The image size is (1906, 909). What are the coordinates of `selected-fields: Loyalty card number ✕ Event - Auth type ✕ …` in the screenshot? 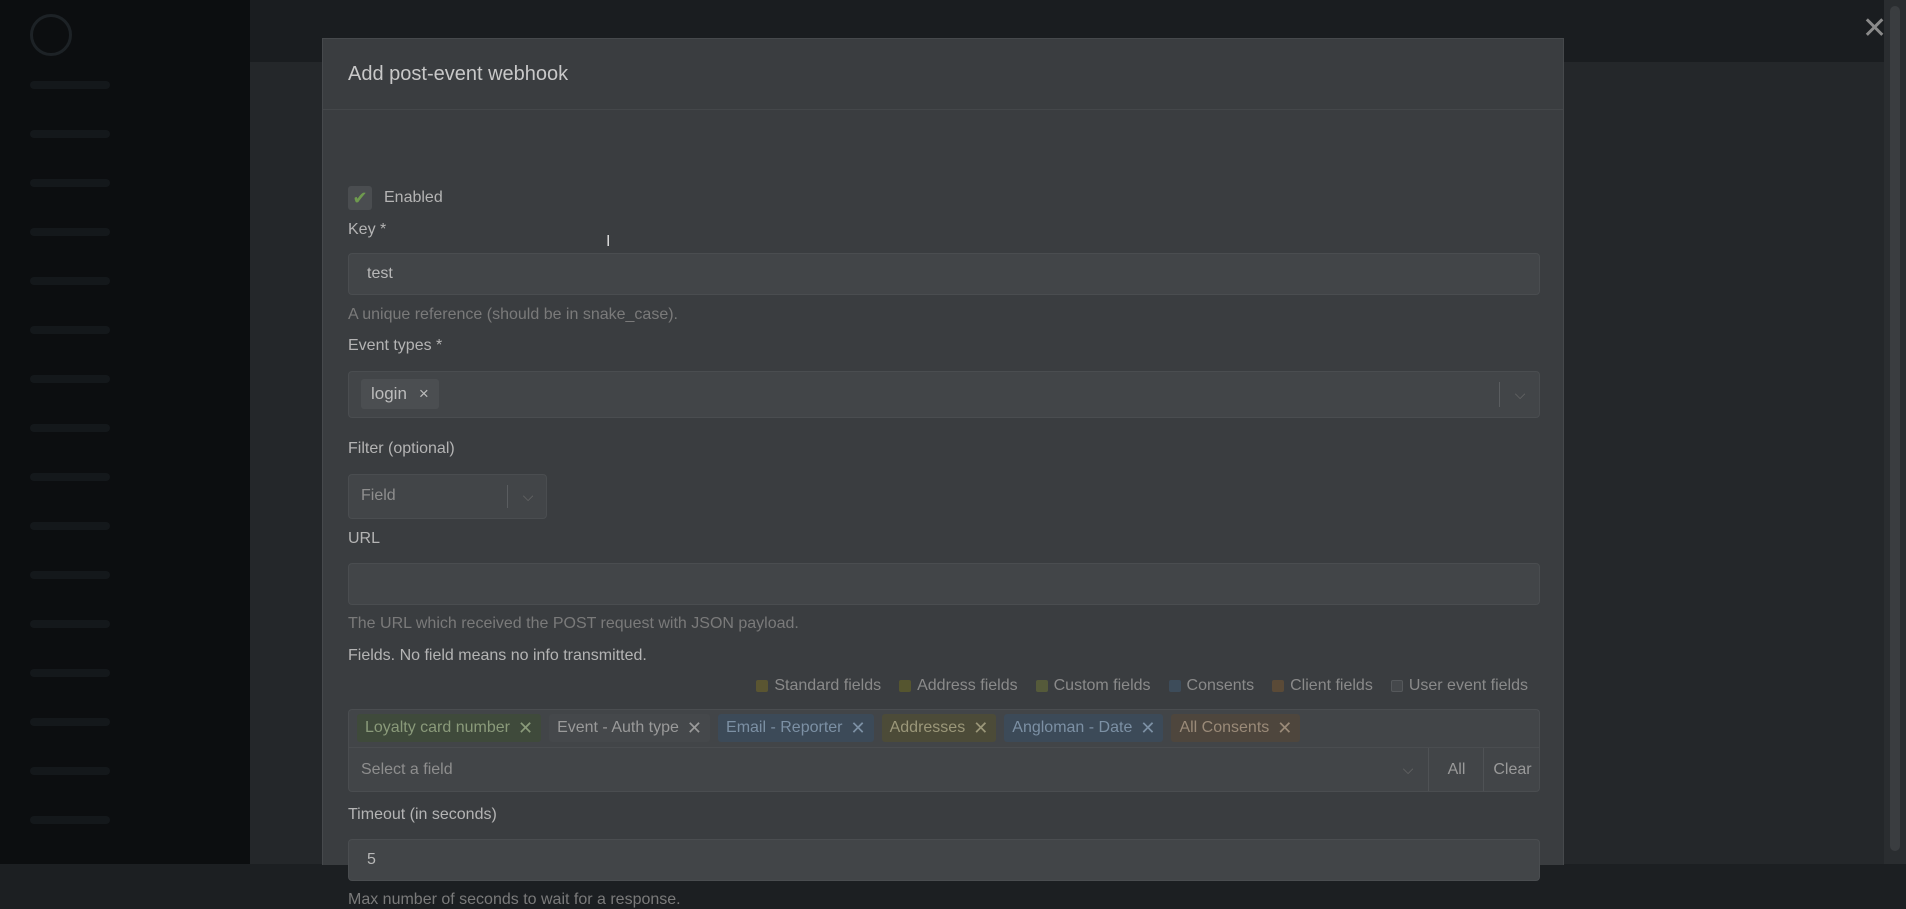 It's located at (944, 728).